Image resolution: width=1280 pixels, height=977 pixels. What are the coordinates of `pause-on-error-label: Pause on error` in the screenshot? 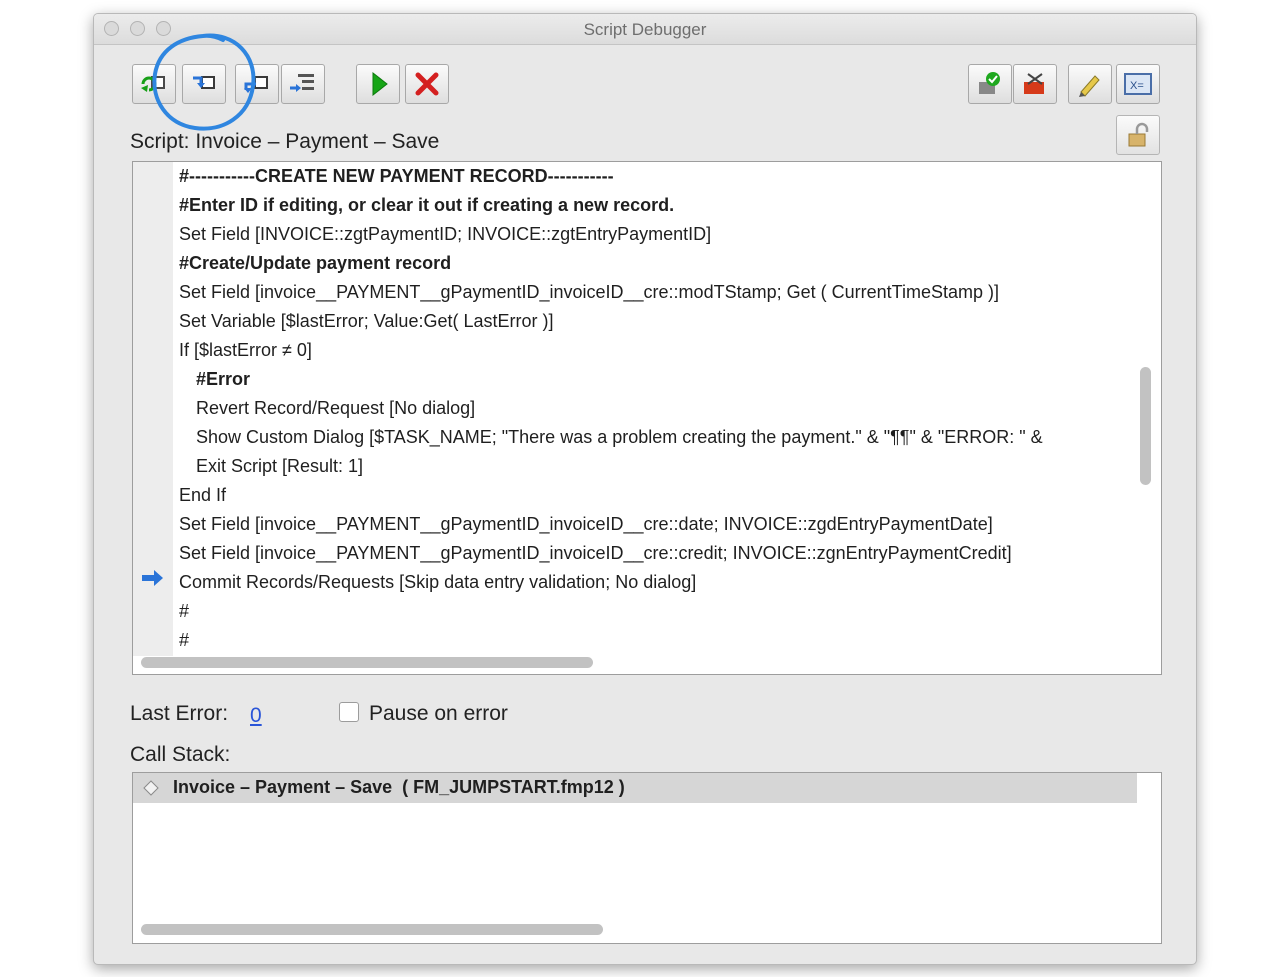 It's located at (438, 714).